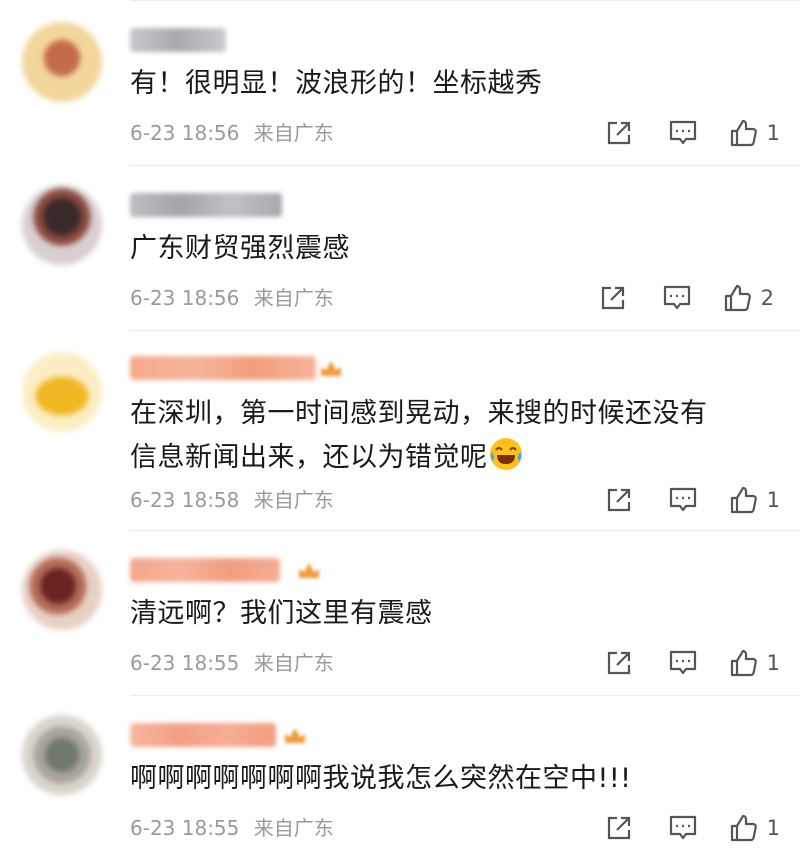 This screenshot has height=860, width=800. I want to click on comment-text-line: 信息新闻出来，还以为错觉呢, so click(450, 458).